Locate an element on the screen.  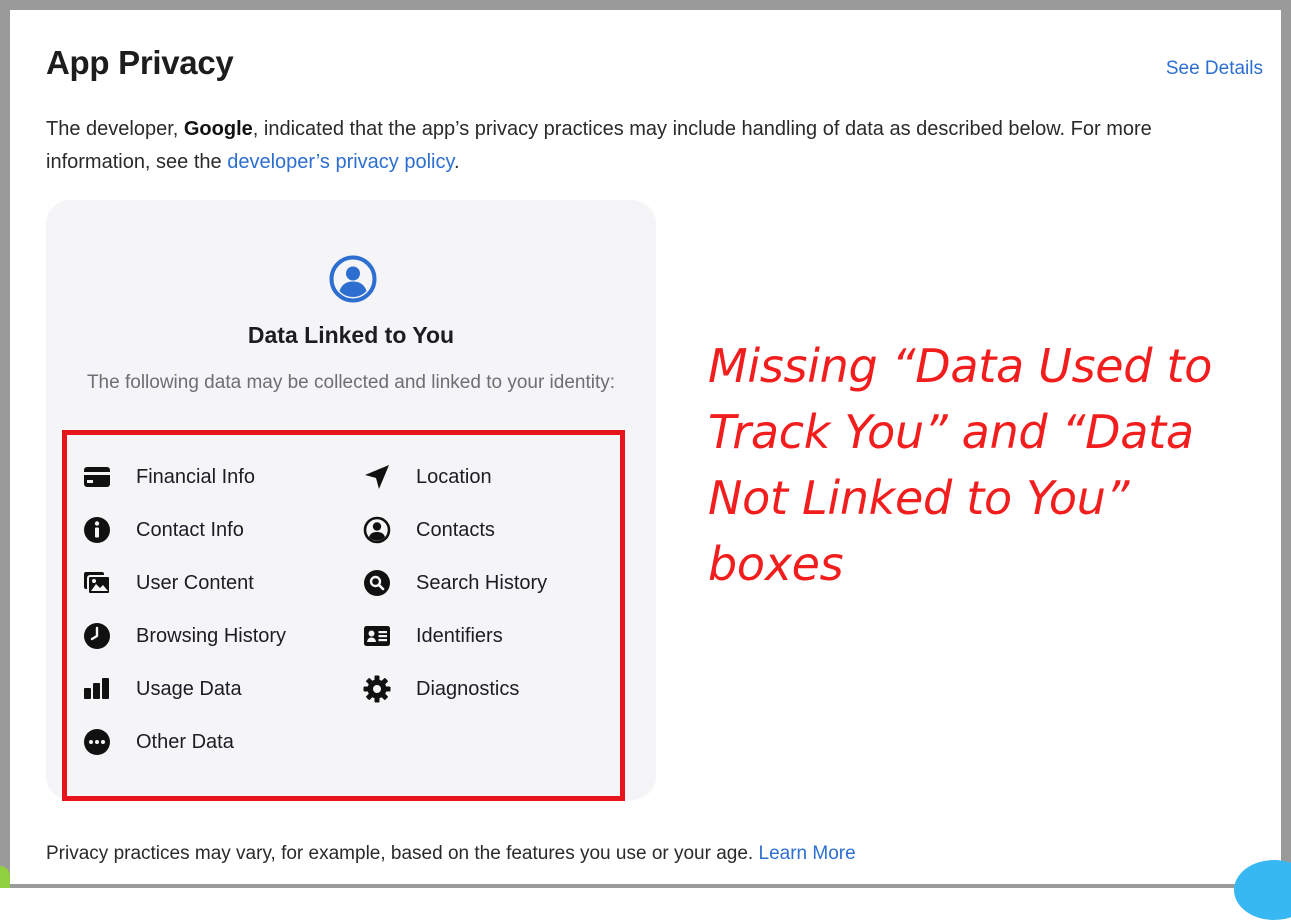
data-item-diagnostics: Diagnostics is located at coordinates (440, 689).